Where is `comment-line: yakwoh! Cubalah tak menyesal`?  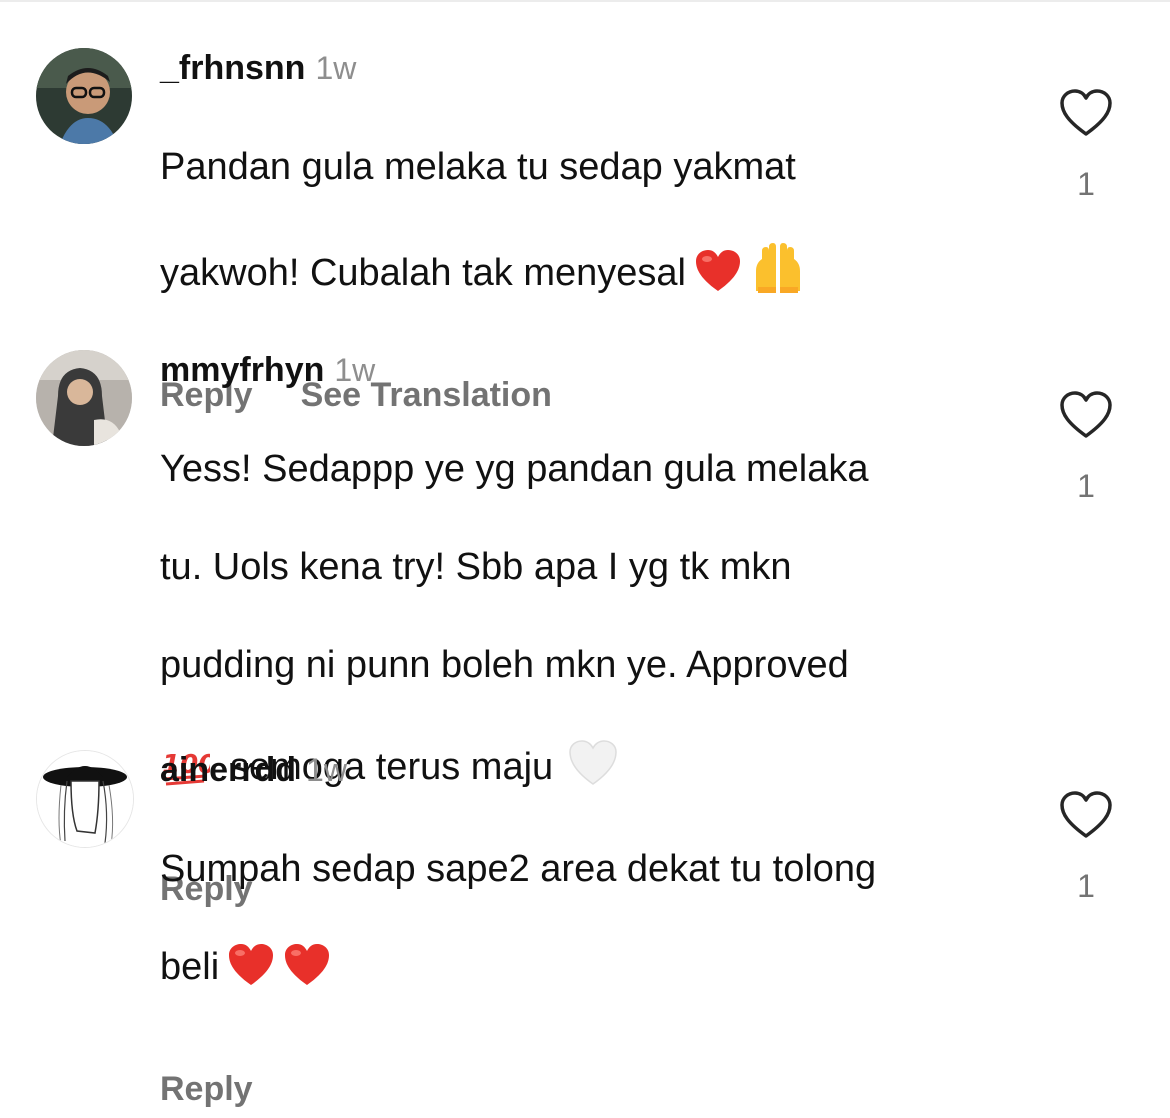
comment-line: yakwoh! Cubalah tak menyesal is located at coordinates (585, 273).